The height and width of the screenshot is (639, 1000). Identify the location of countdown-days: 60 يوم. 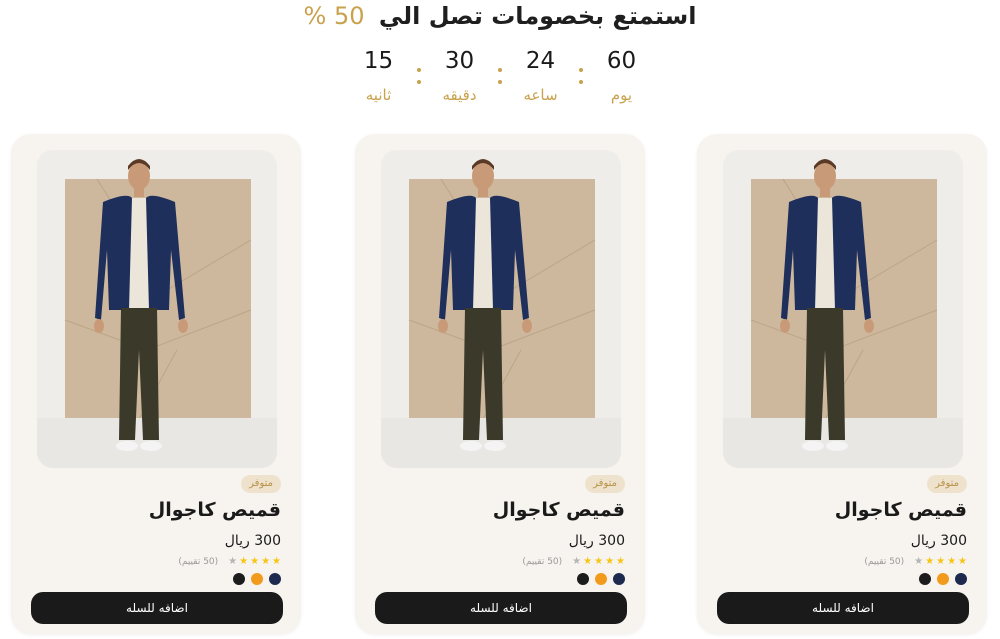
(622, 74).